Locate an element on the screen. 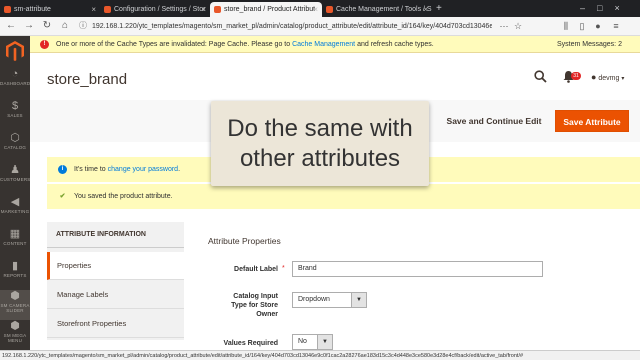 The width and height of the screenshot is (640, 360). info-message-text: It's time to is located at coordinates (90, 169).